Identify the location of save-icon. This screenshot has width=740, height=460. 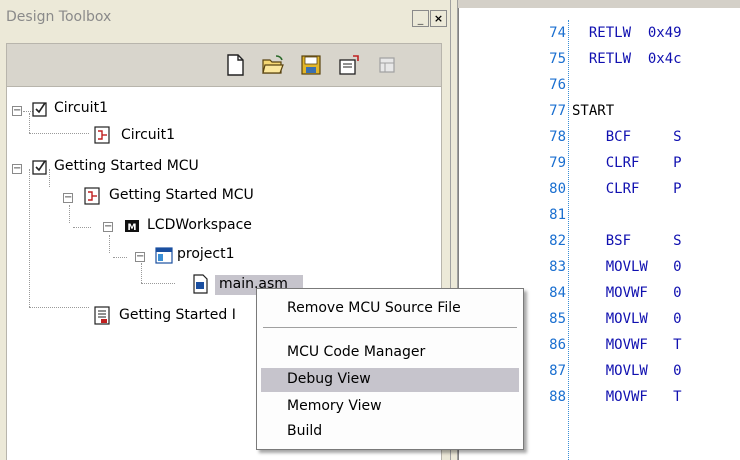
(311, 65).